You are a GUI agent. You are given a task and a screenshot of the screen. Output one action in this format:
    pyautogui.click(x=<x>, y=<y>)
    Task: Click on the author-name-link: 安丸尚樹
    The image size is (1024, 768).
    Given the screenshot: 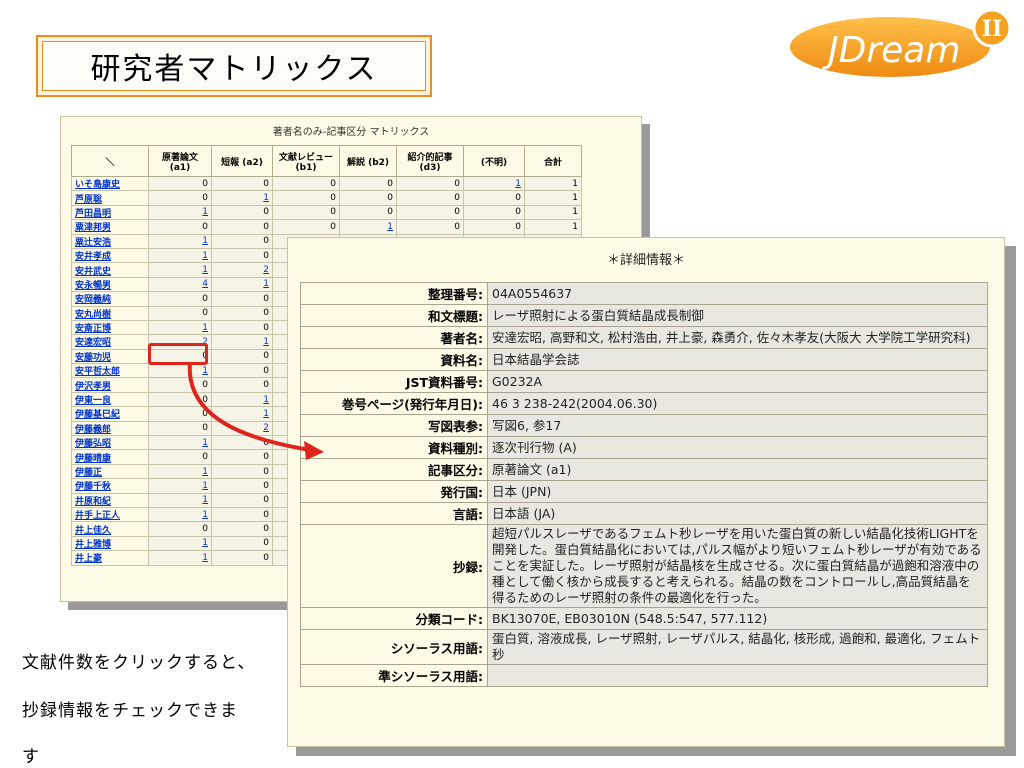 What is the action you would take?
    pyautogui.click(x=110, y=313)
    